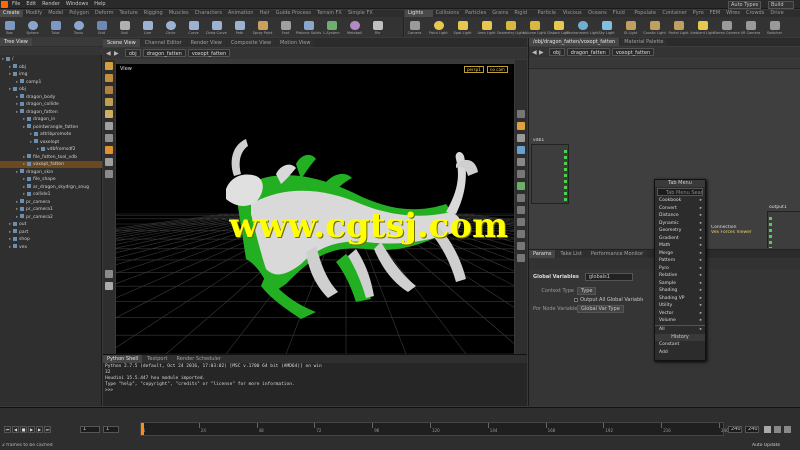 Image resolution: width=800 pixels, height=450 pixels. Describe the element at coordinates (32, 27) in the screenshot. I see `tool-sphere: Sphere` at that location.